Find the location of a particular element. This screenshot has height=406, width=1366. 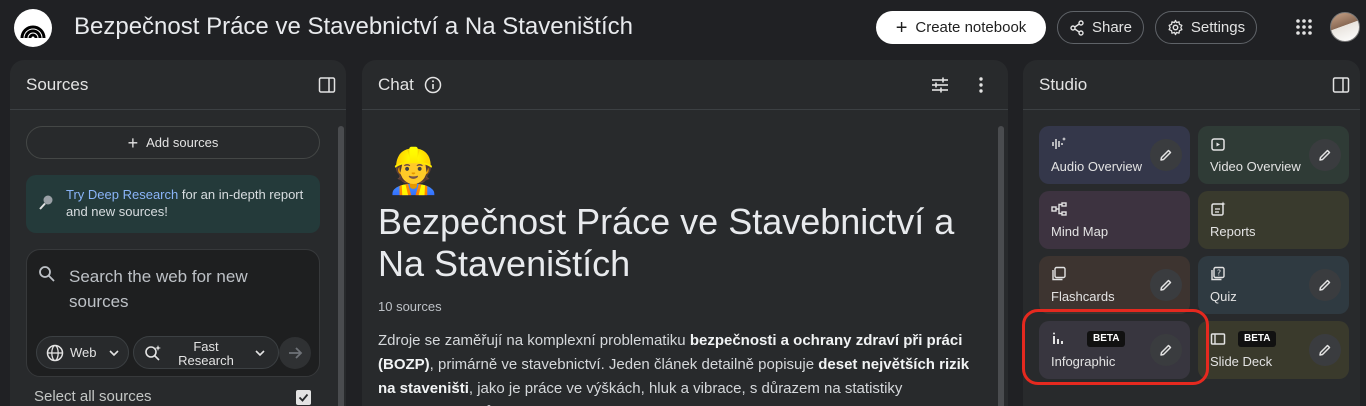

gear-icon is located at coordinates (1175, 27).